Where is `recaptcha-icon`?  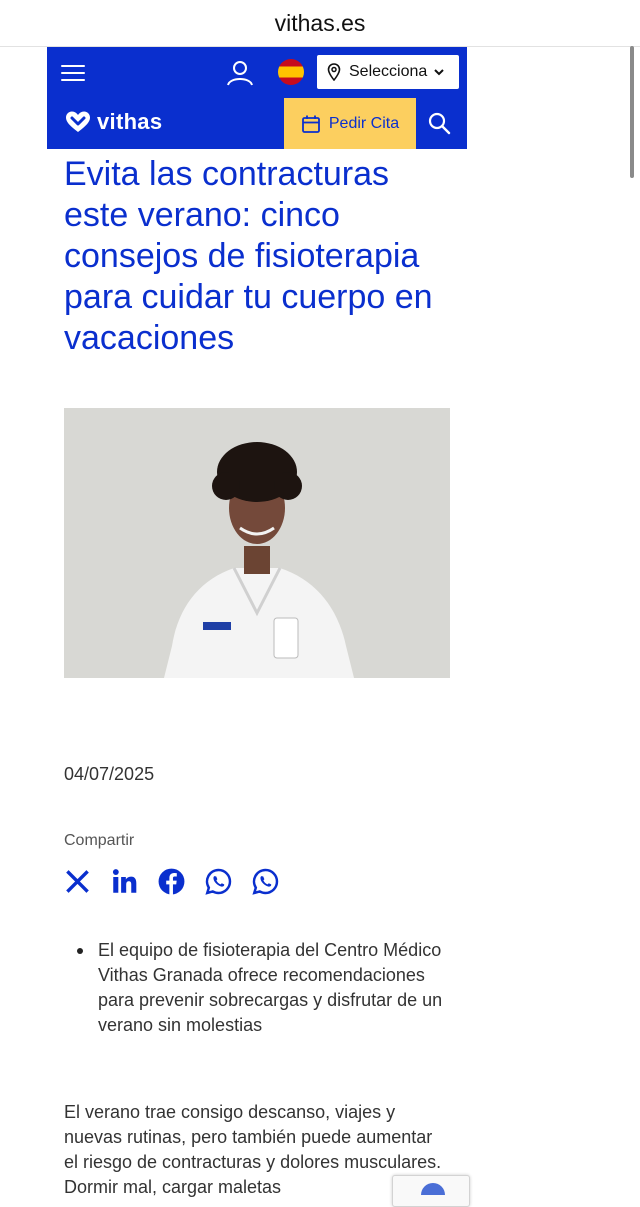
recaptcha-icon is located at coordinates (433, 1189).